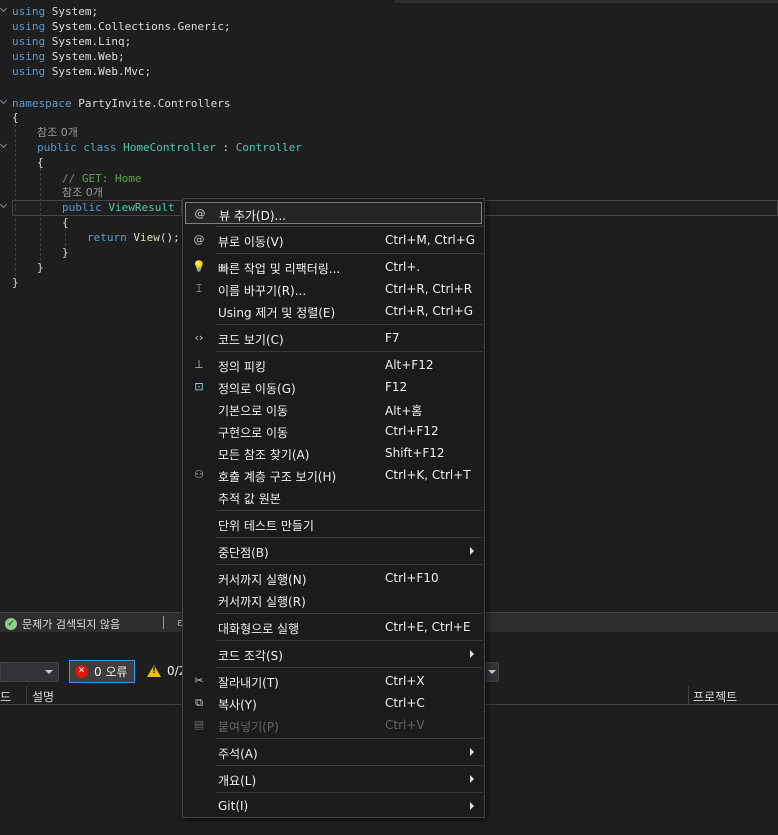  I want to click on editor-top-strip, so click(586, 1).